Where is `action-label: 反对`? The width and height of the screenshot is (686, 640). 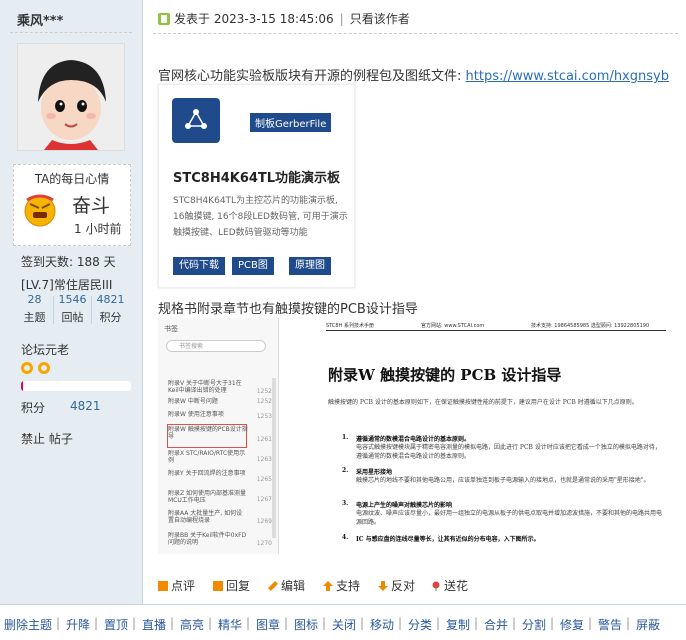
action-label: 反对 is located at coordinates (403, 586).